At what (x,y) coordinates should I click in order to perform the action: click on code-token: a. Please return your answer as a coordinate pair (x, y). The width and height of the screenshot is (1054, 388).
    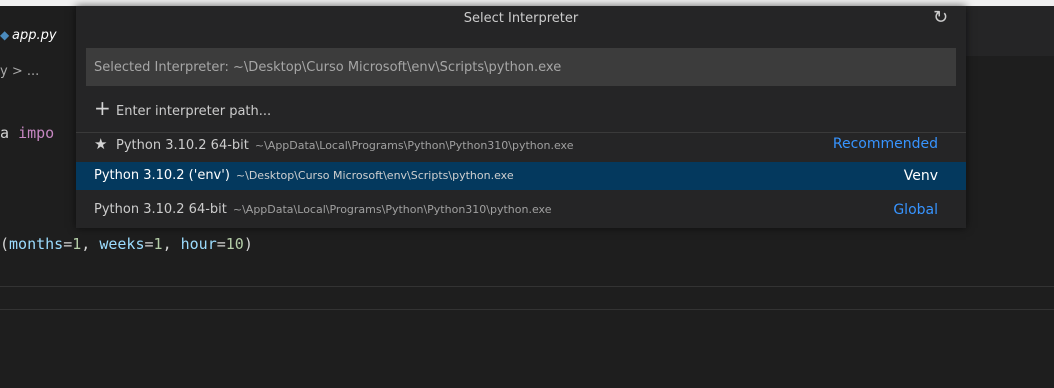
    Looking at the image, I should click on (9, 133).